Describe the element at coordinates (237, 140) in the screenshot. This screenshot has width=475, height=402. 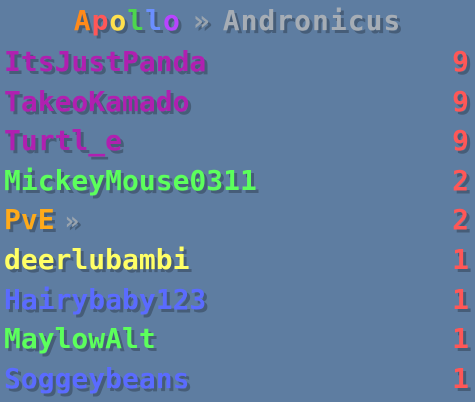
I see `player-row: Turtl_e 9` at that location.